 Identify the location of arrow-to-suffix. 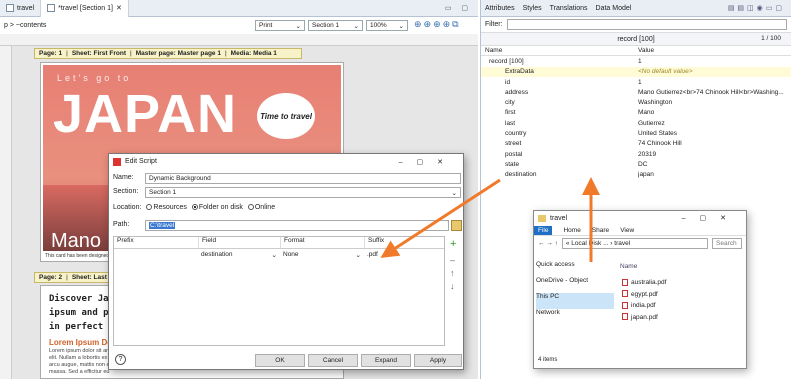
(440, 218).